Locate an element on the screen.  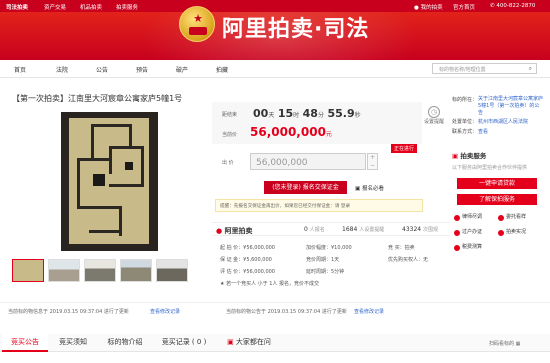
signup-count: 0 人报名 is located at coordinates (314, 229).